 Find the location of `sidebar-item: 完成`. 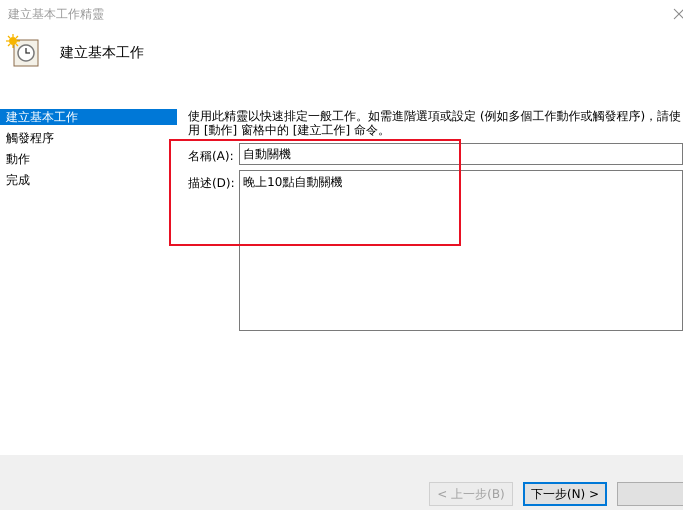

sidebar-item: 完成 is located at coordinates (88, 180).